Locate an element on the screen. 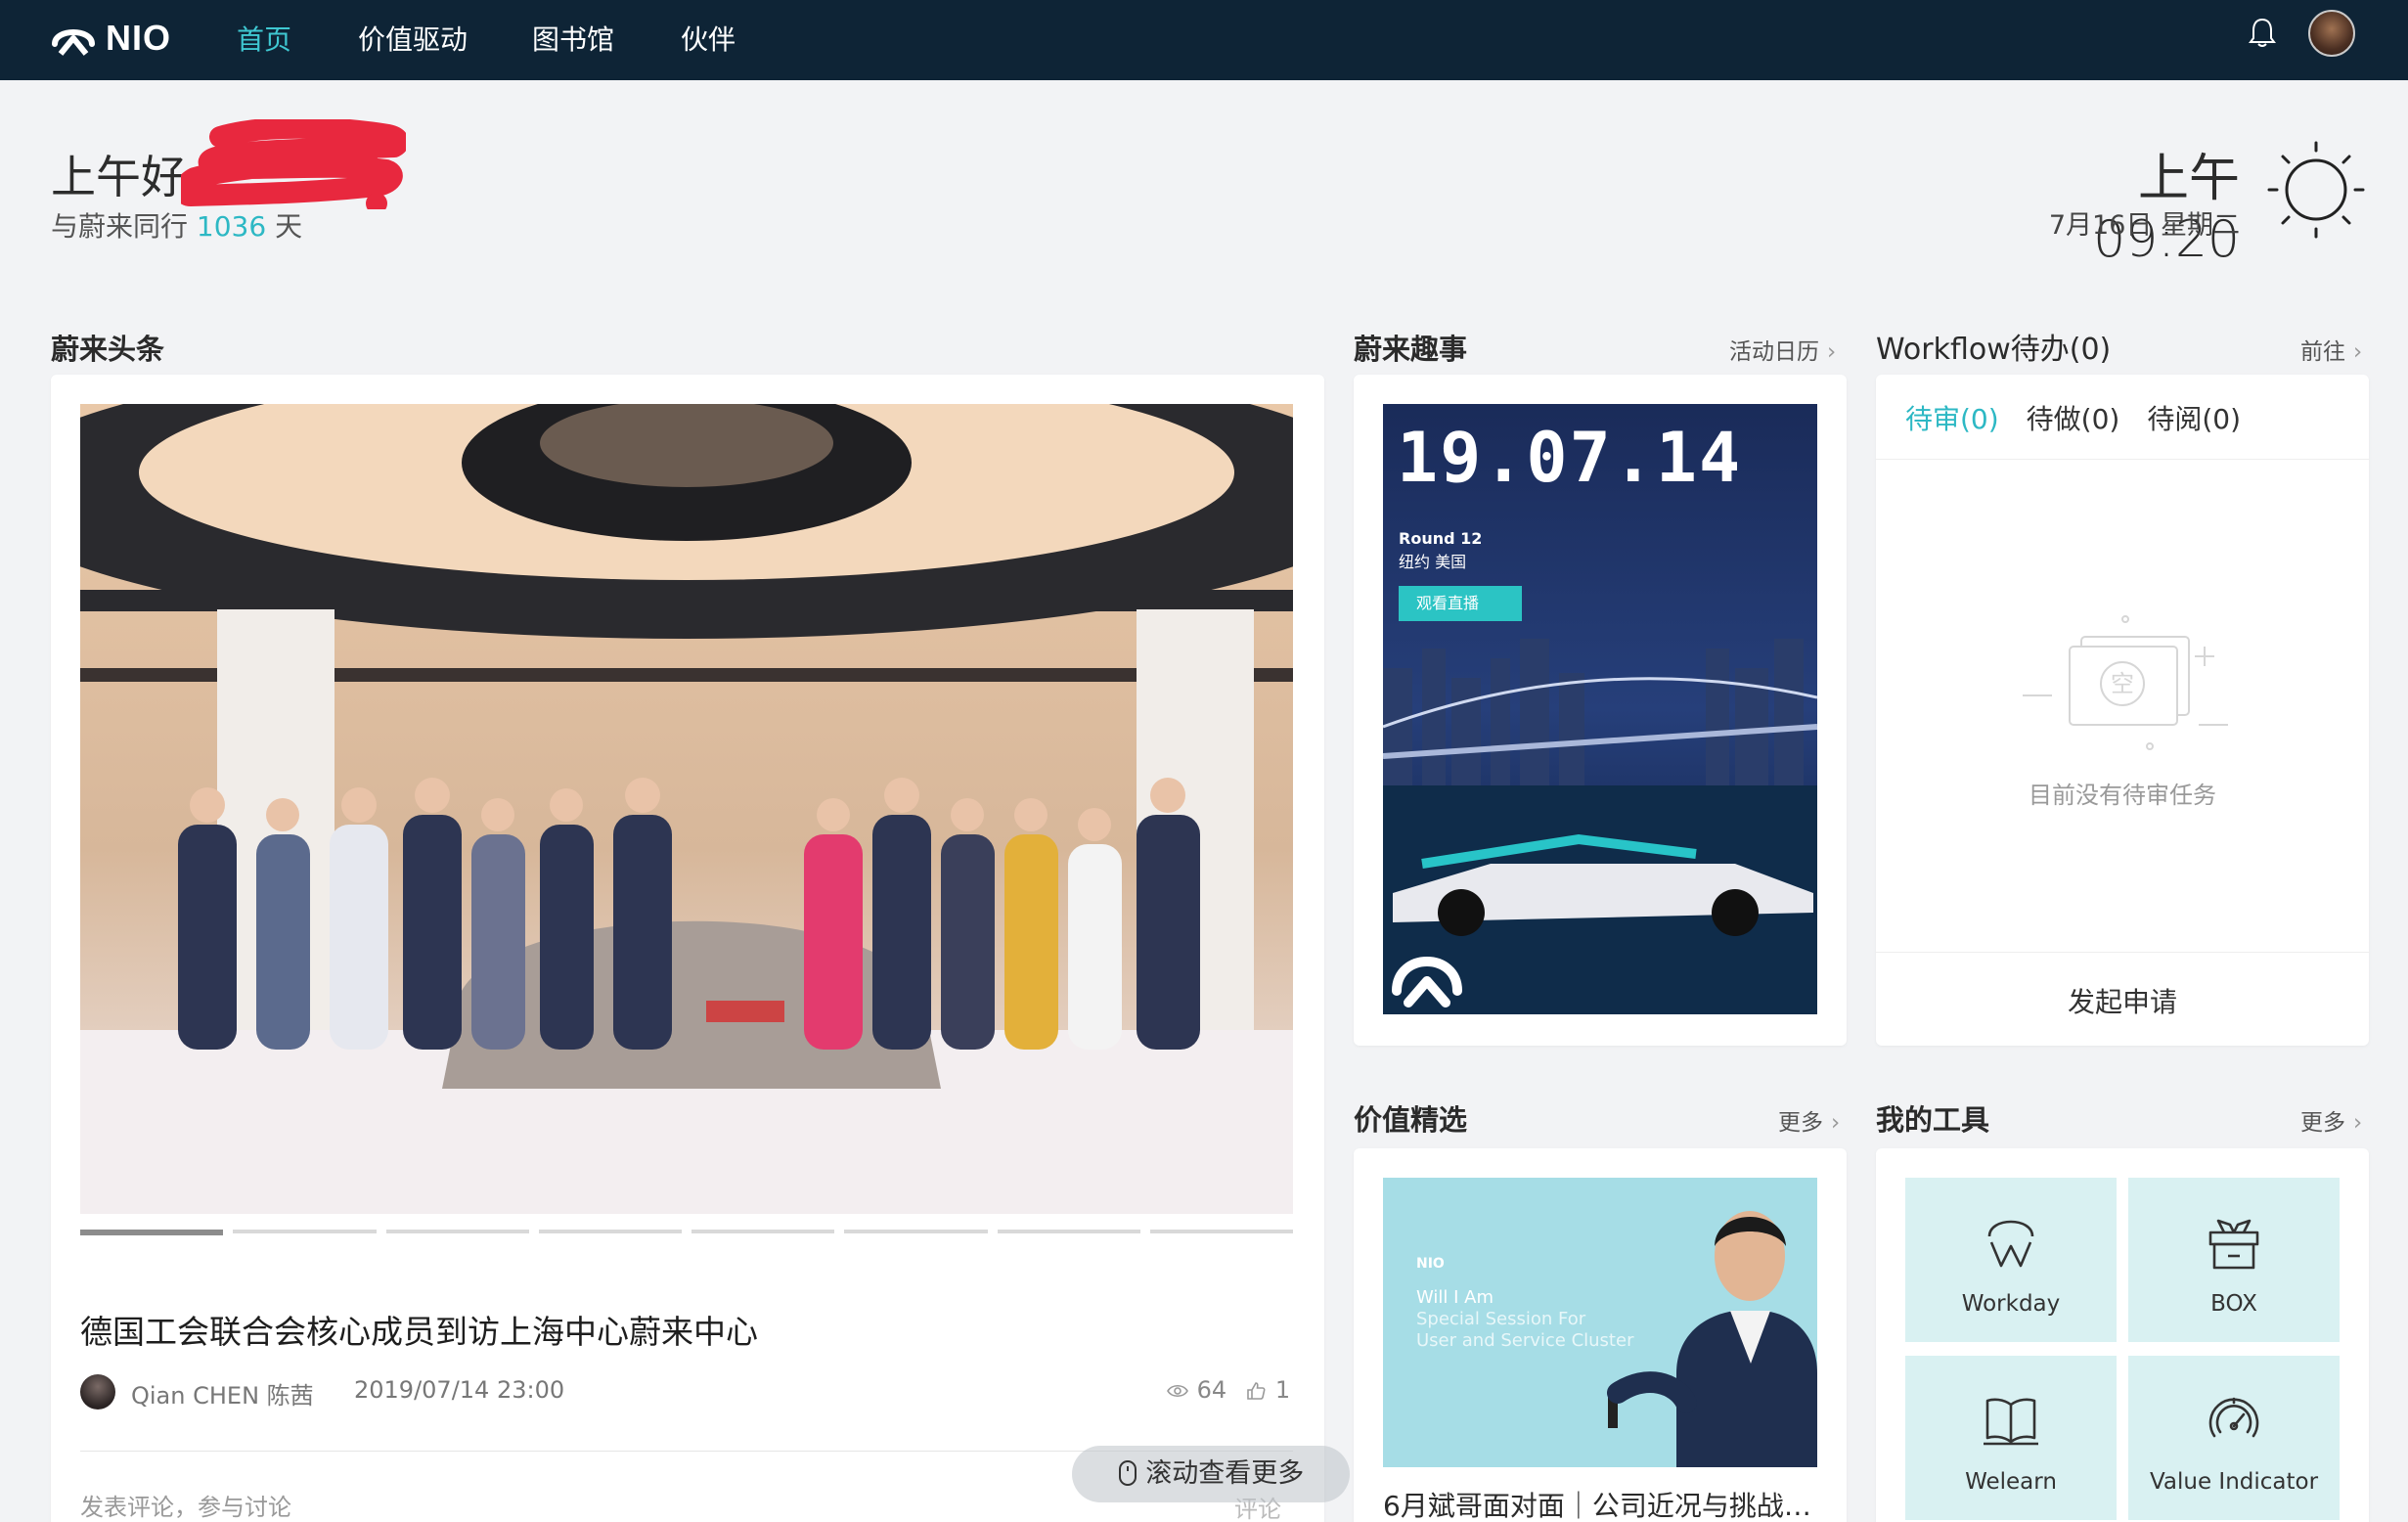 This screenshot has width=2408, height=1522. tools-card: Workday BOX Welearn Value Indicator is located at coordinates (2122, 1335).